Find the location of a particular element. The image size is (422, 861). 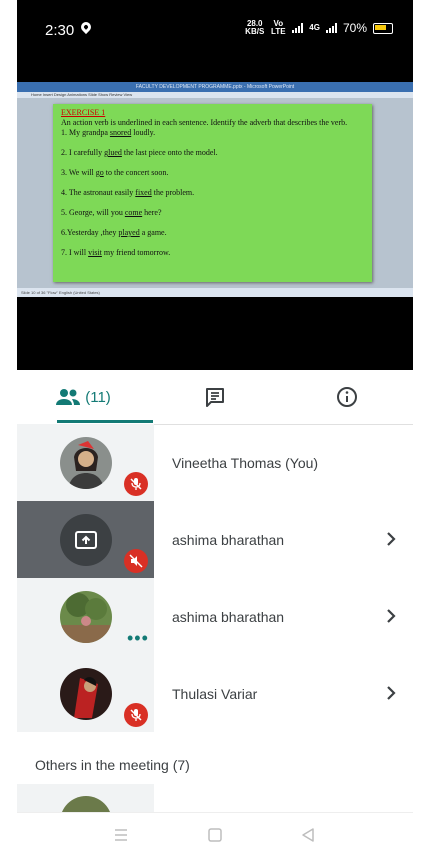

tab-people: (11) is located at coordinates (83, 397).